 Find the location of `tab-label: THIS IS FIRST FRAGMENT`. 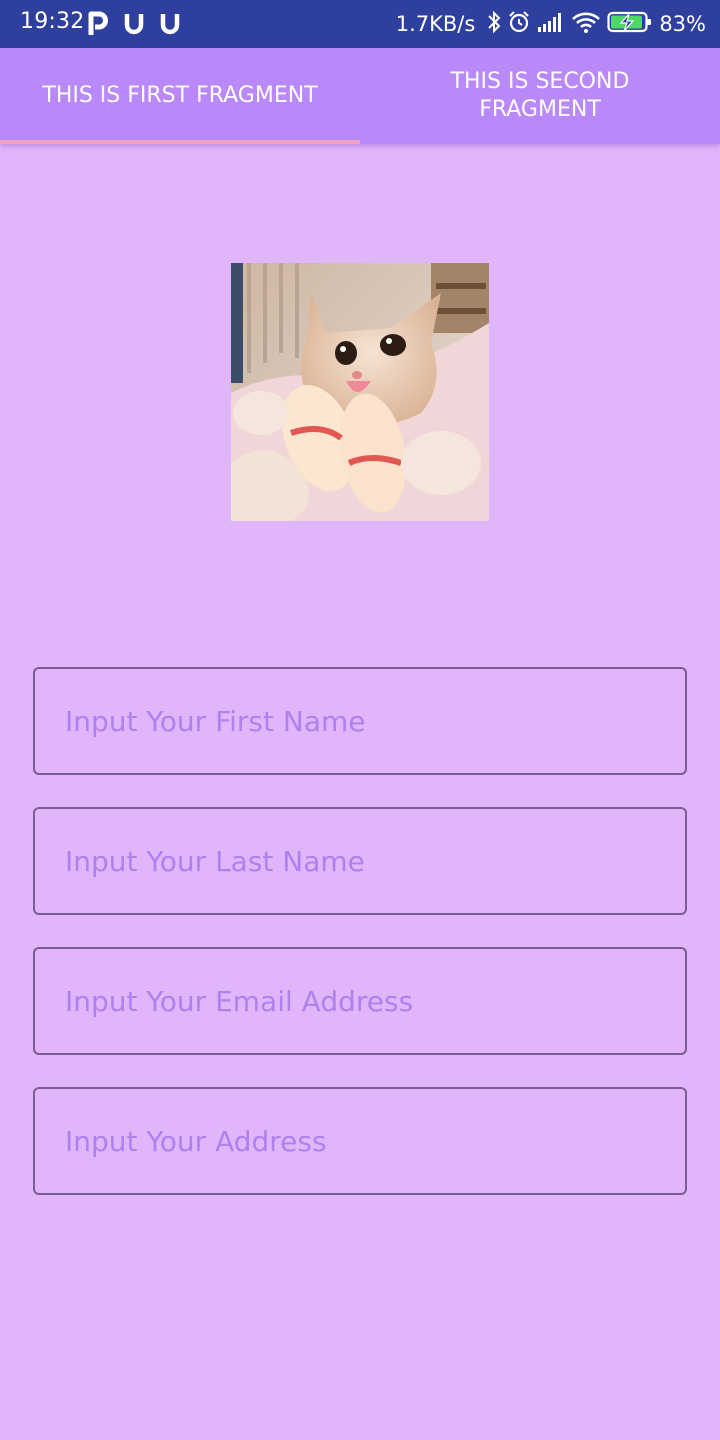

tab-label: THIS IS FIRST FRAGMENT is located at coordinates (180, 95).